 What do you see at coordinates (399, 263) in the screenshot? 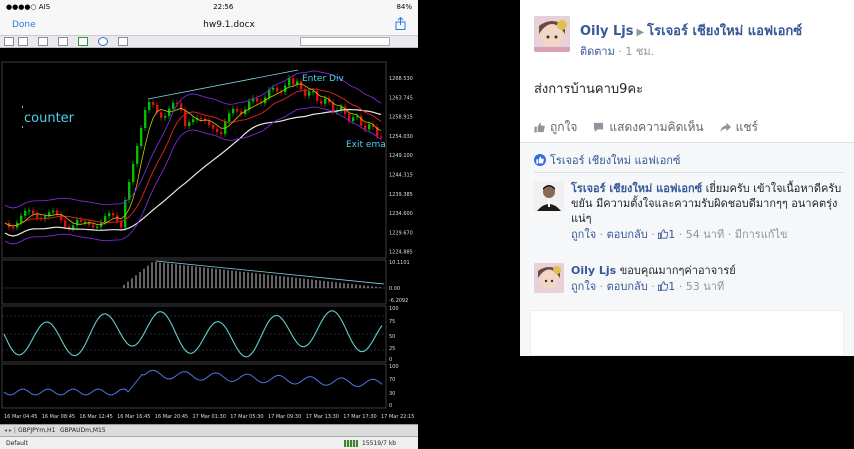
I see `macd-tick-label: 10.1101` at bounding box center [399, 263].